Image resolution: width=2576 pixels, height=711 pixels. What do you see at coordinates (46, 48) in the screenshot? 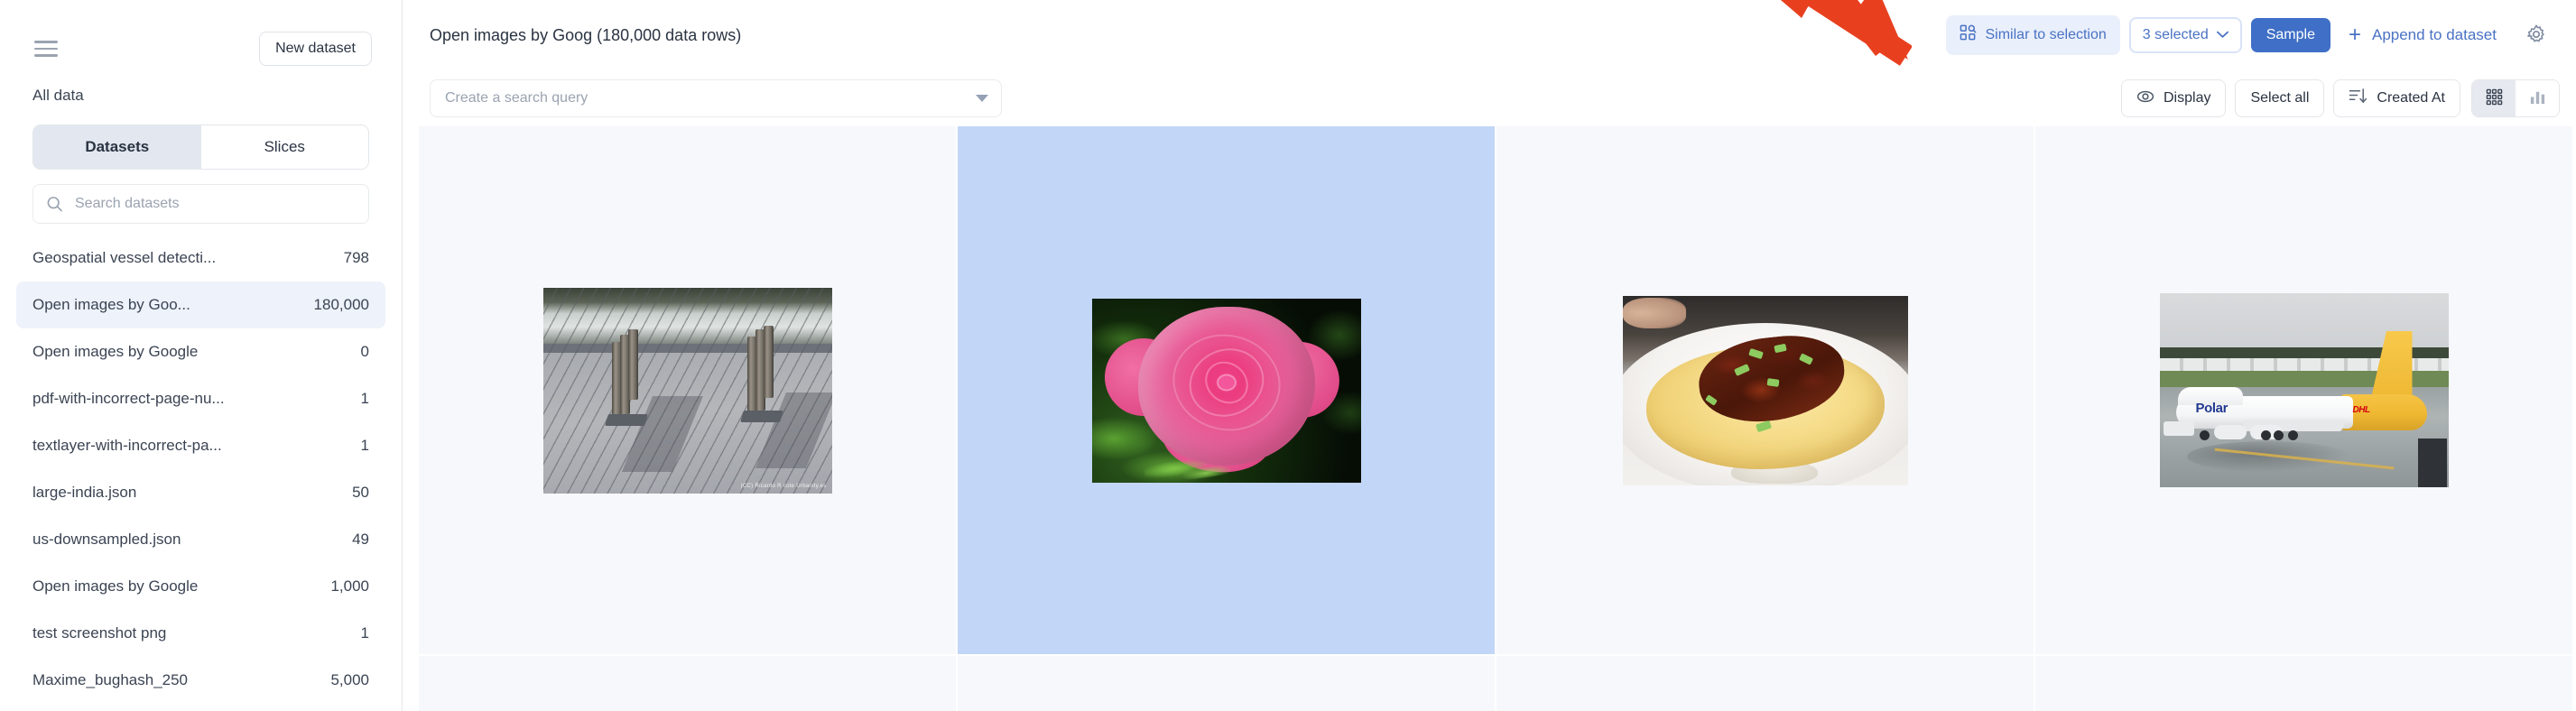
I see `hamburger-icon` at bounding box center [46, 48].